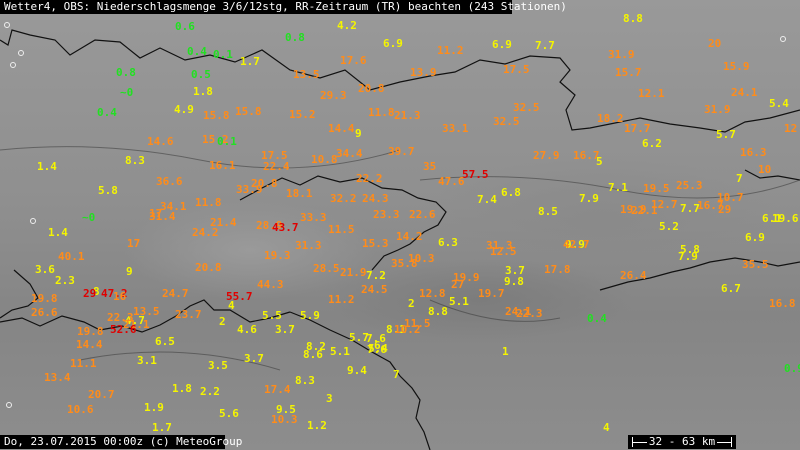 The height and width of the screenshot is (450, 800). Describe the element at coordinates (58, 232) in the screenshot. I see `station-value: 1.4` at that location.